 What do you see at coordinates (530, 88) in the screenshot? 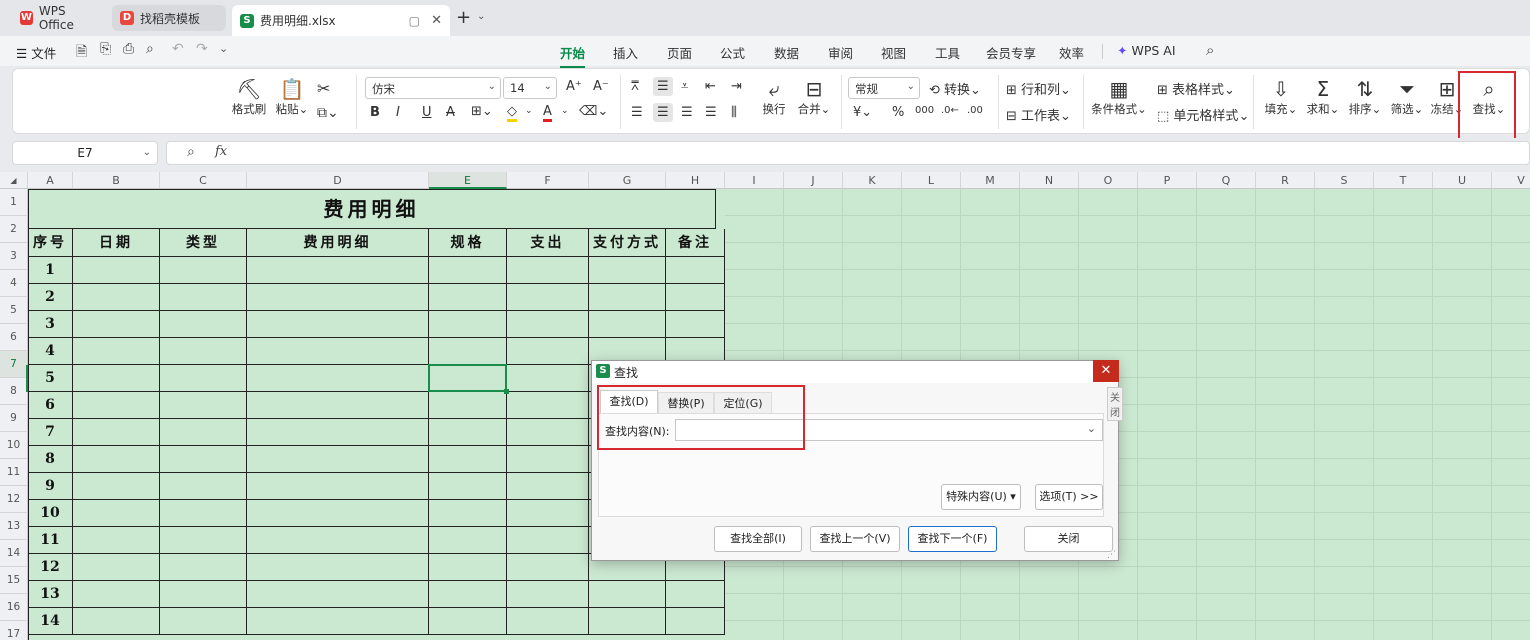
I see `font-size-select: 14 ⌄` at bounding box center [530, 88].